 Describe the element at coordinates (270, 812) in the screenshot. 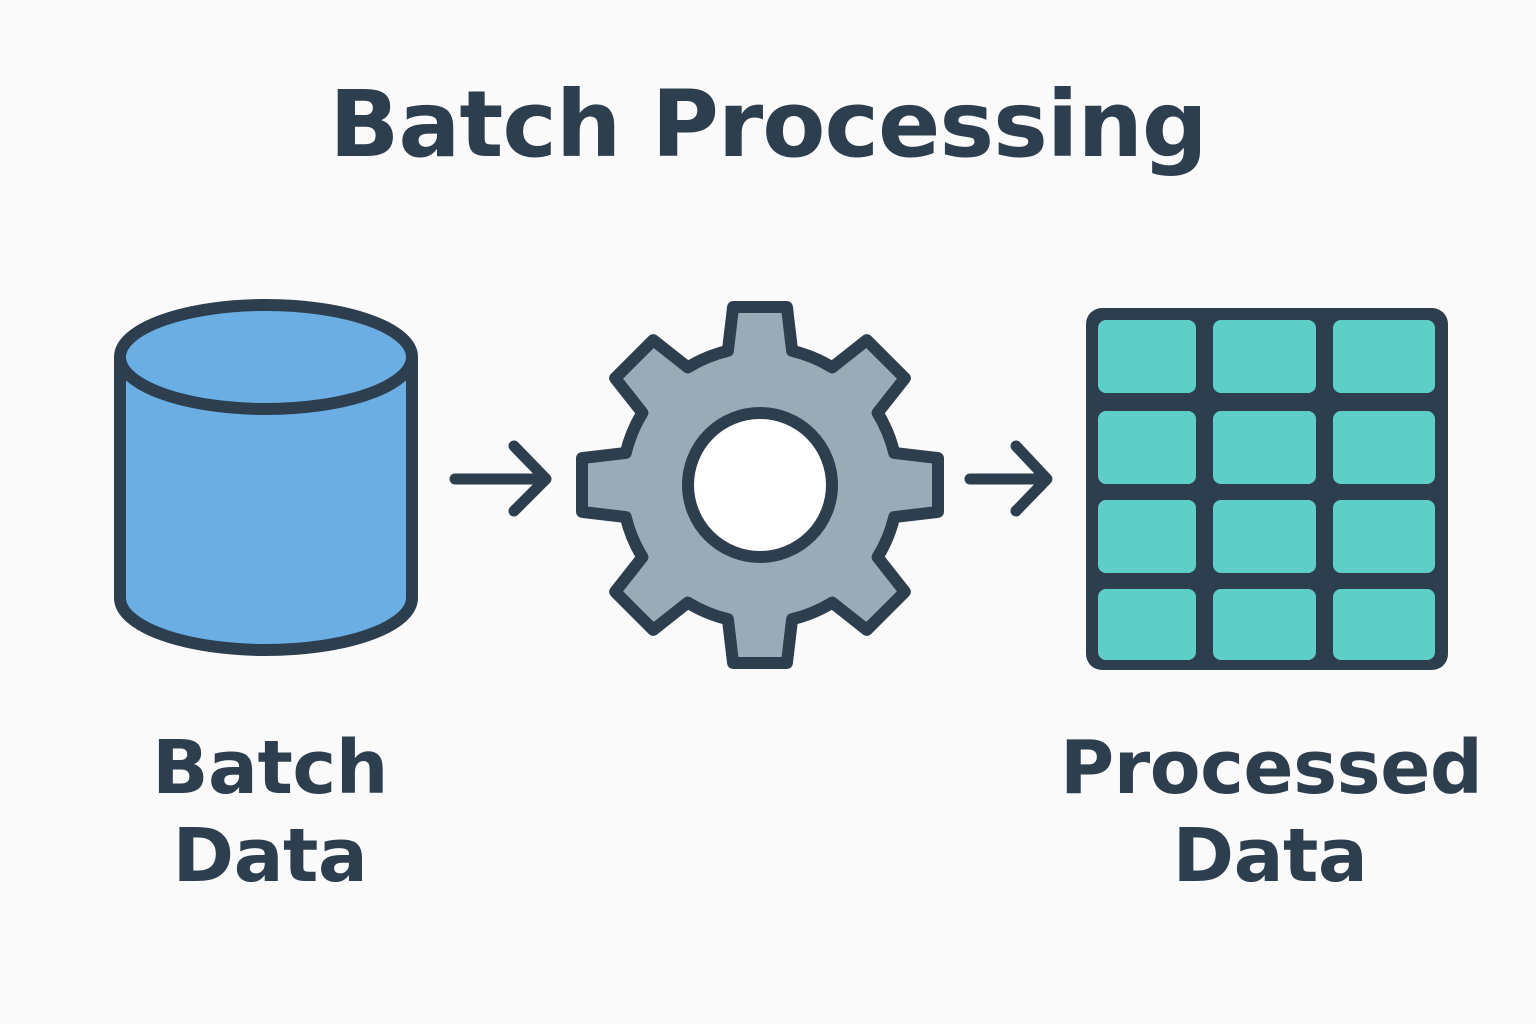

I see `batch-data-label: Batch Data` at that location.